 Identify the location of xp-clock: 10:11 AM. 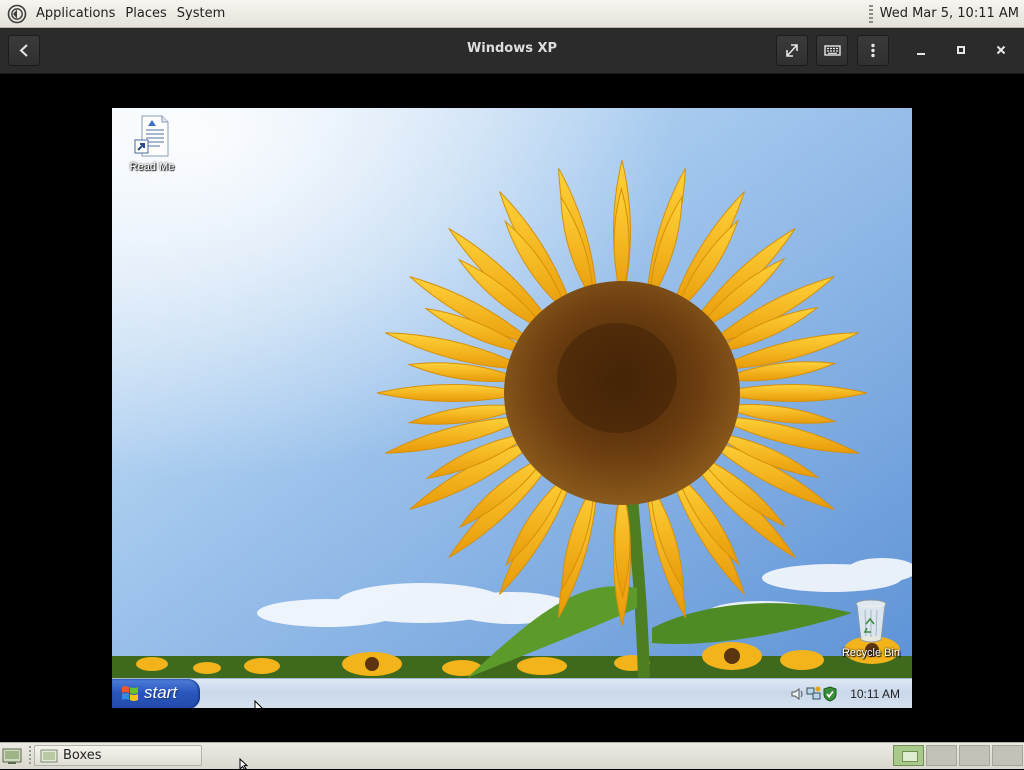
(875, 694).